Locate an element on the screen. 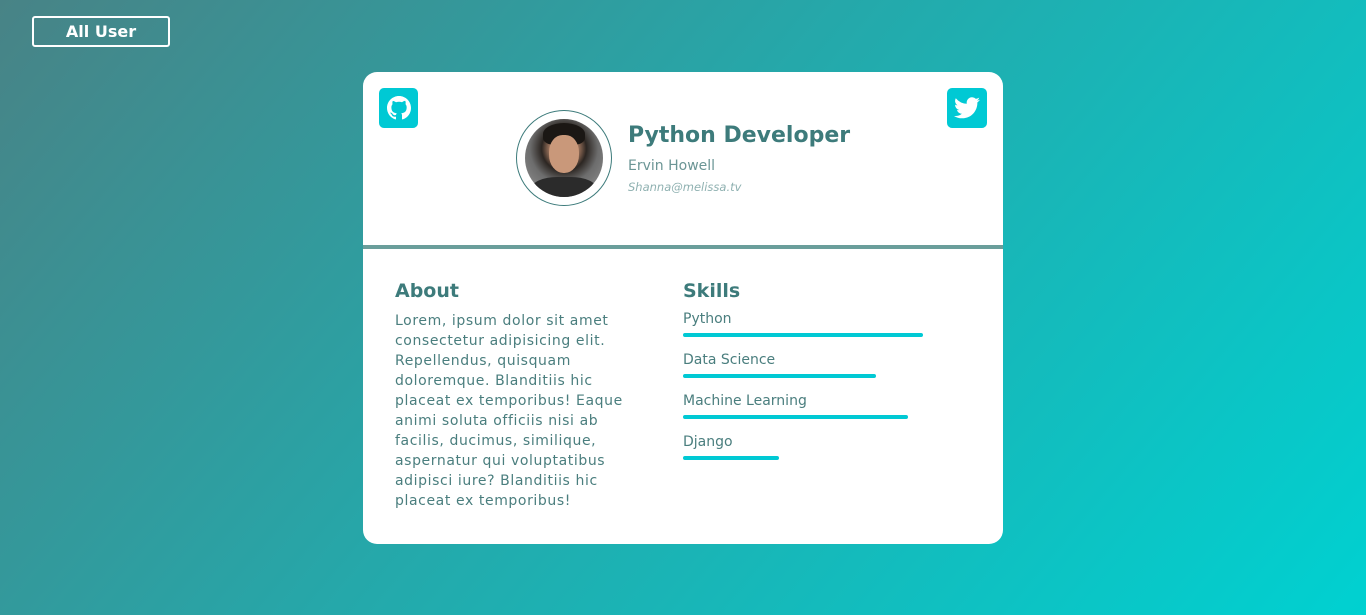 The width and height of the screenshot is (1366, 615). profile-name: Ervin Howell is located at coordinates (672, 166).